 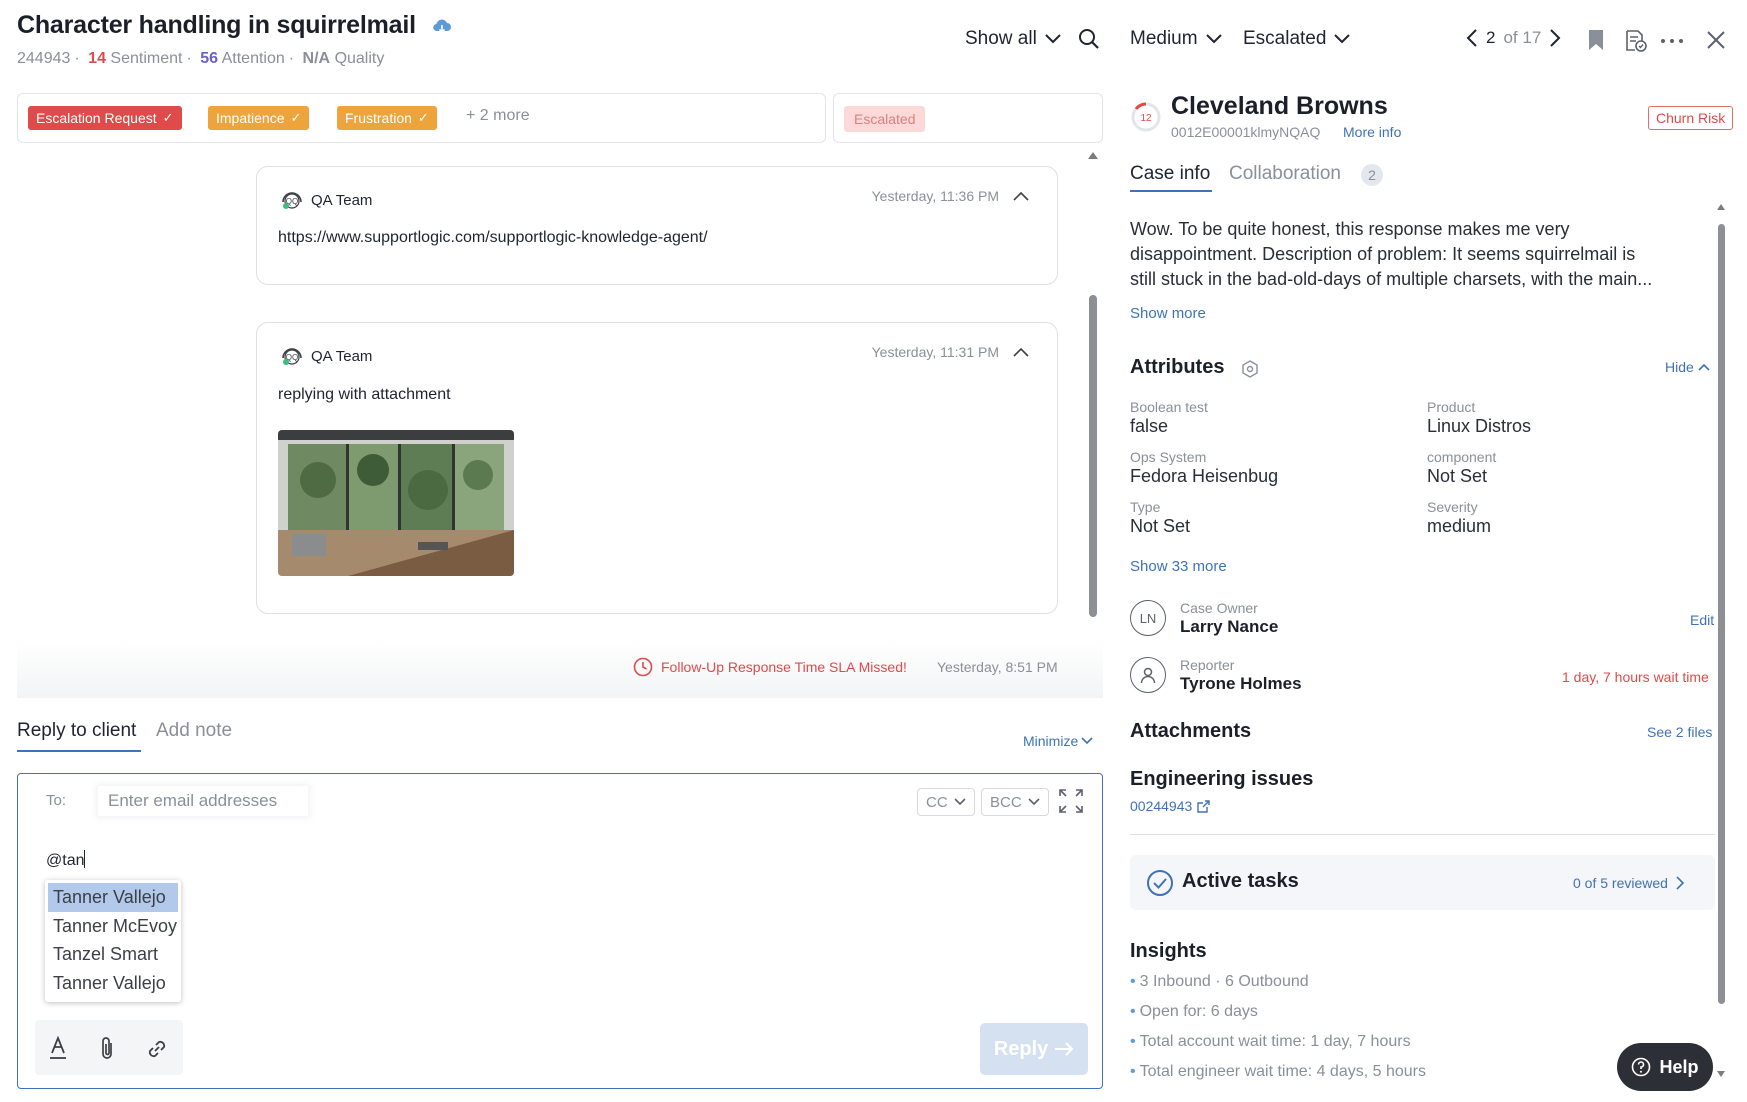 What do you see at coordinates (1680, 883) in the screenshot?
I see `chevron-right-icon` at bounding box center [1680, 883].